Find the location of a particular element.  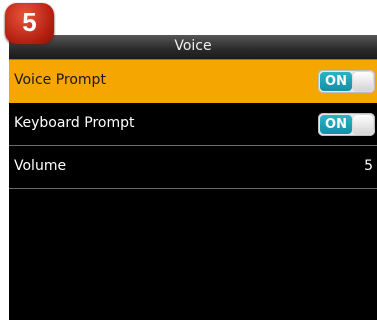

step-number: 5 is located at coordinates (29, 22).